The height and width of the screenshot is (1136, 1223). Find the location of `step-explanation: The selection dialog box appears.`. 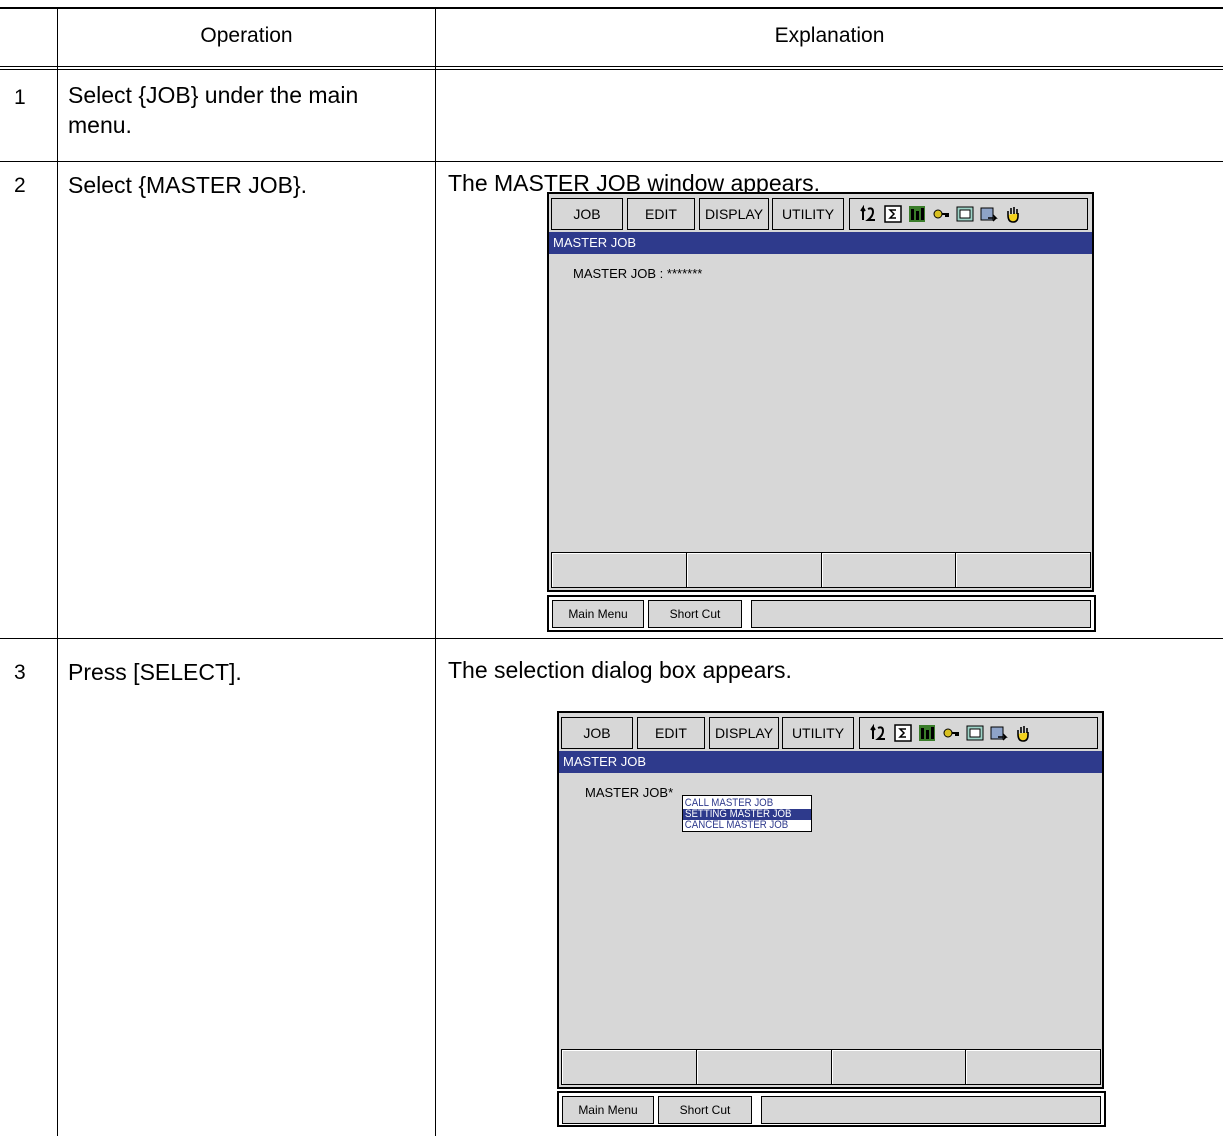

step-explanation: The selection dialog box appears. is located at coordinates (620, 670).